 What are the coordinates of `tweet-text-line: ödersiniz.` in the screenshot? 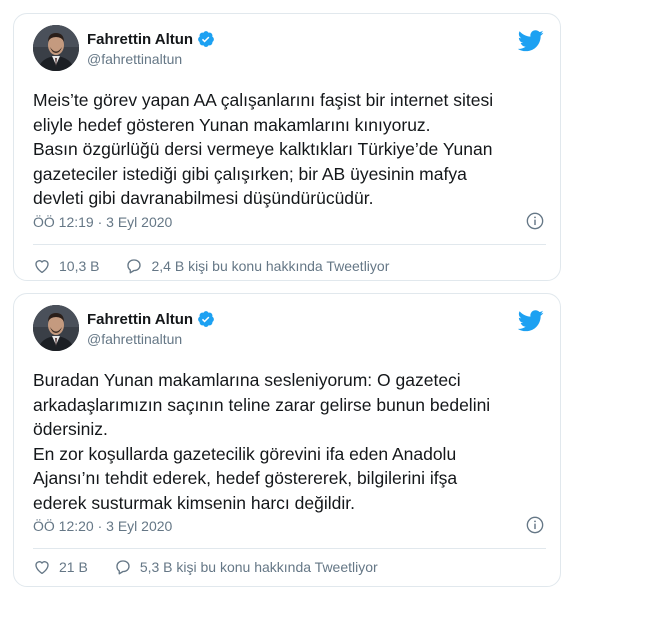 It's located at (70, 429).